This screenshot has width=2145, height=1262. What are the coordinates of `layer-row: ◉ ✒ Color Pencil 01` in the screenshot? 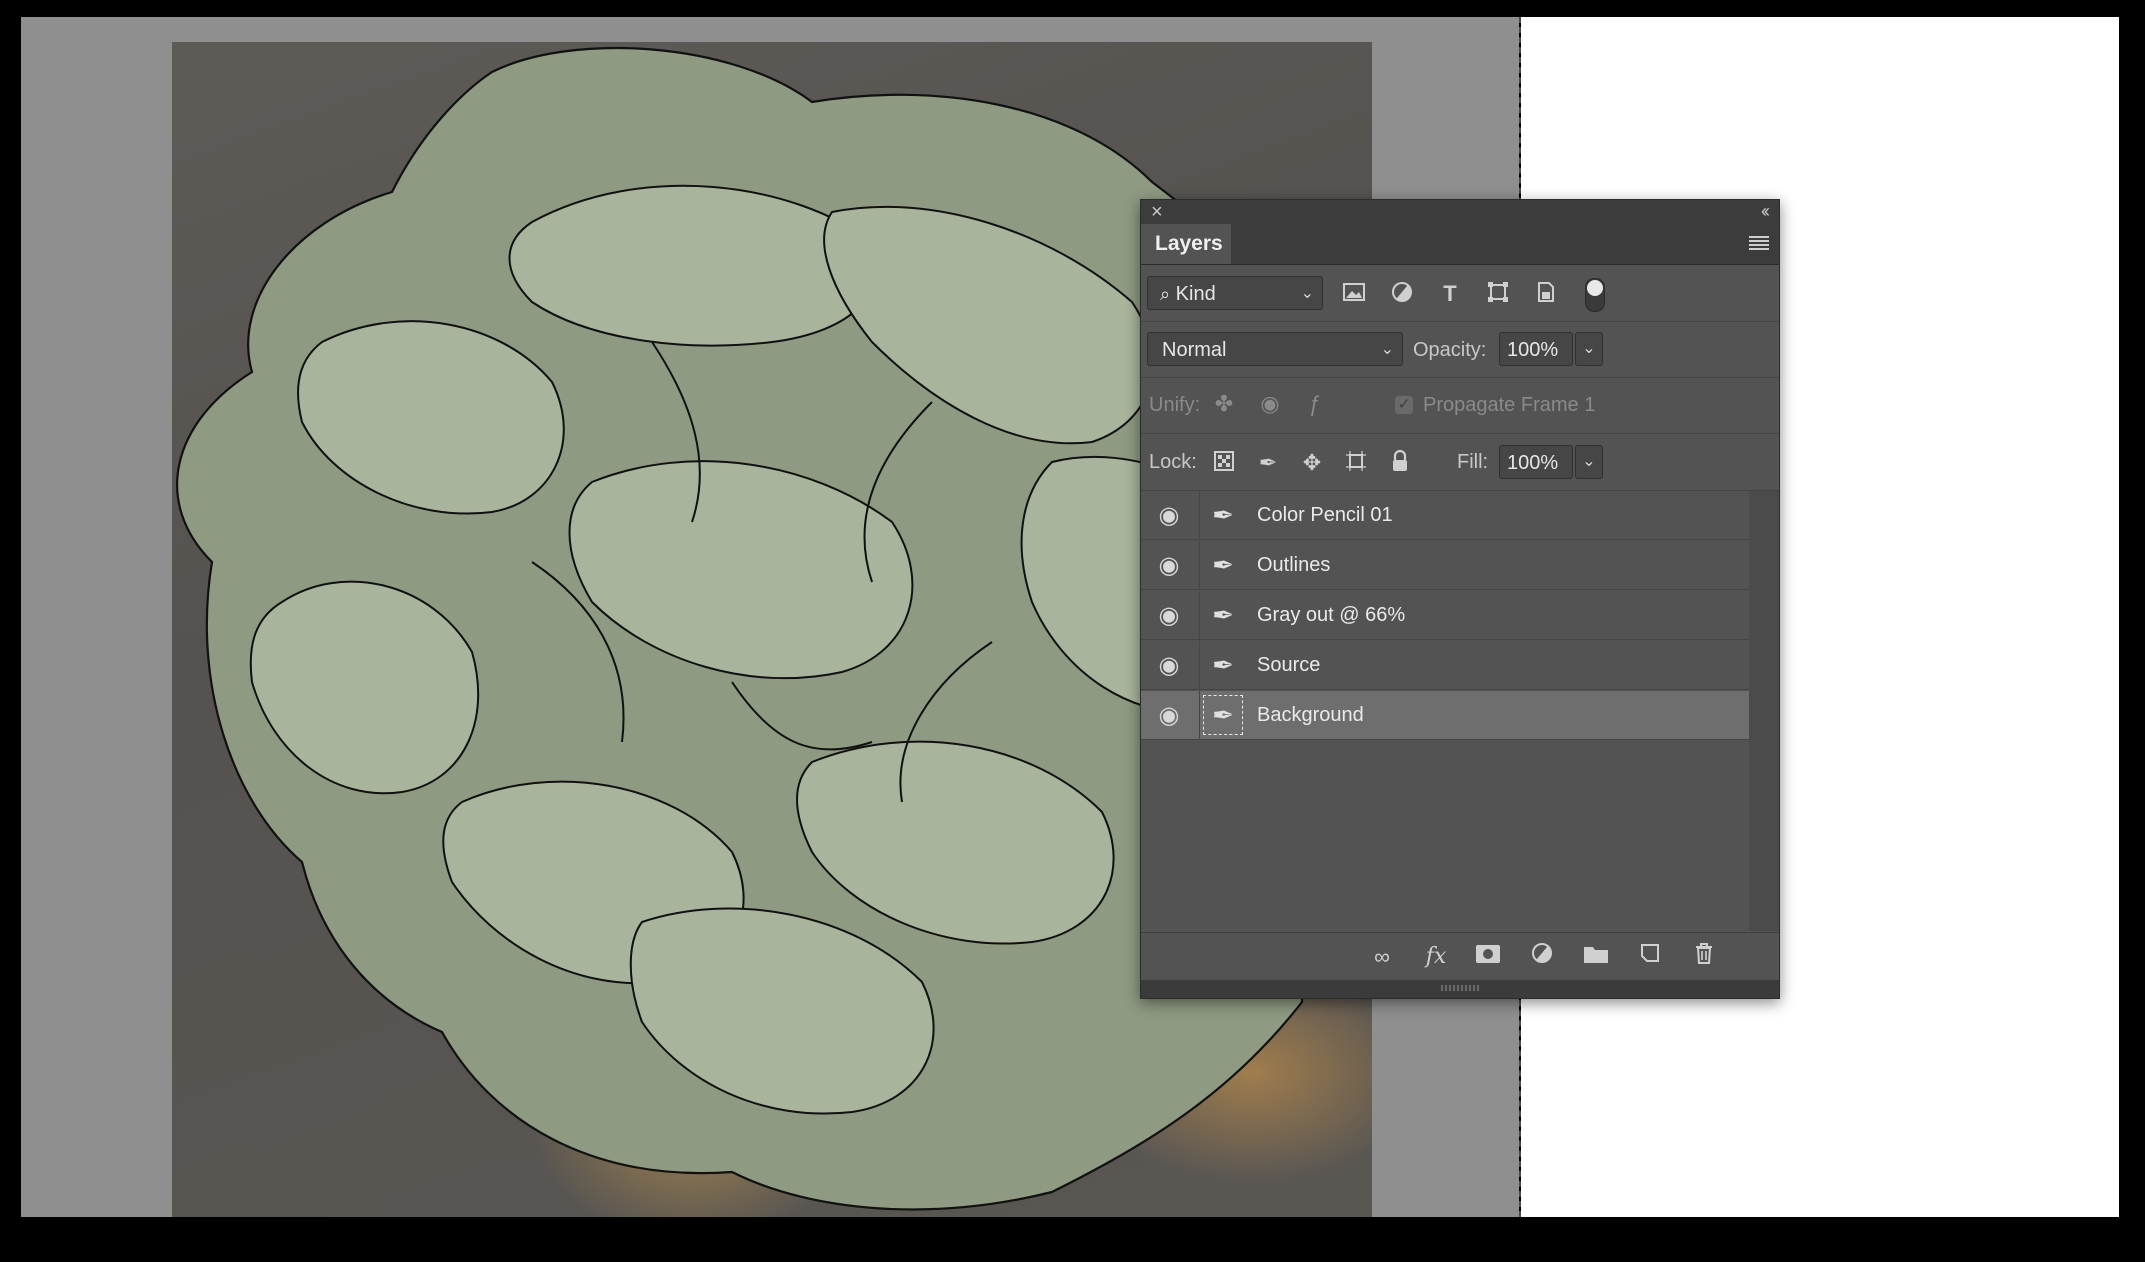 It's located at (1445, 515).